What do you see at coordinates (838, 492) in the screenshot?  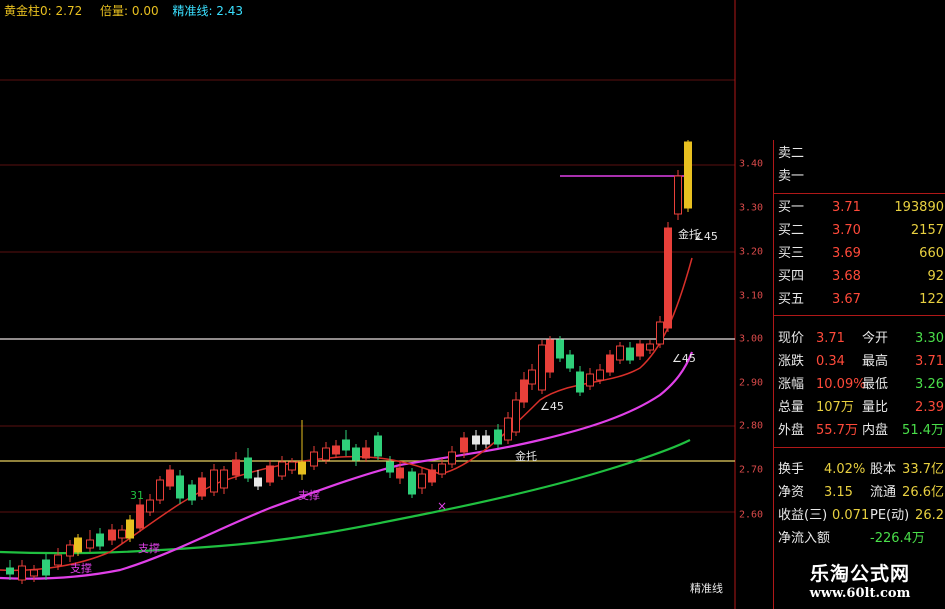 I see `fund-value: 3.15` at bounding box center [838, 492].